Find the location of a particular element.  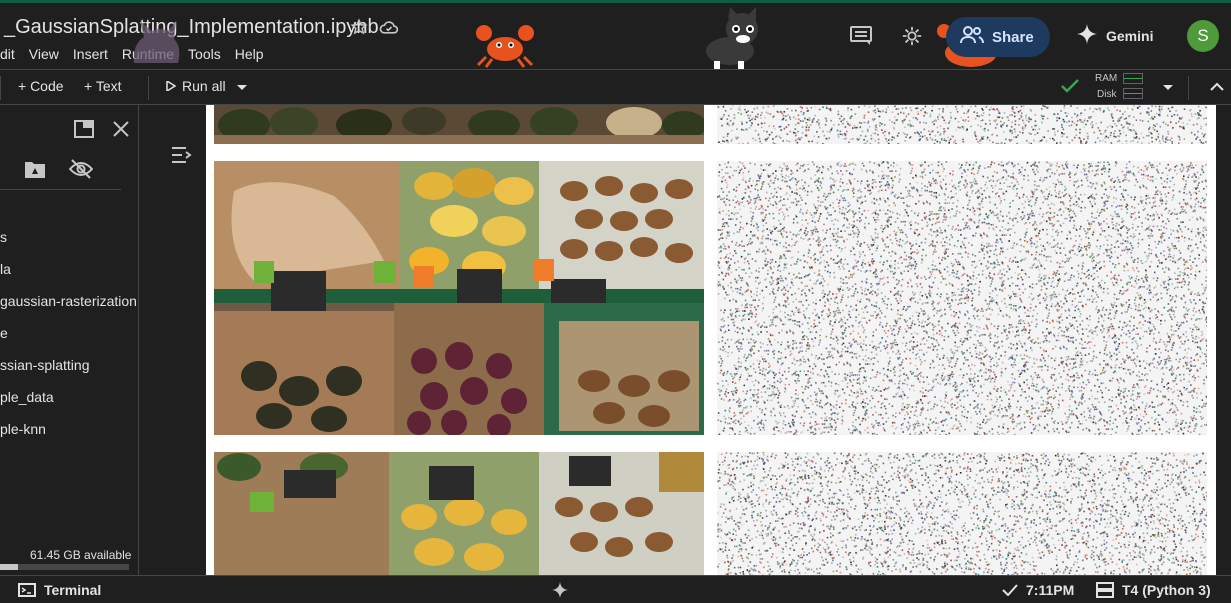

file-item: e is located at coordinates (4, 333).